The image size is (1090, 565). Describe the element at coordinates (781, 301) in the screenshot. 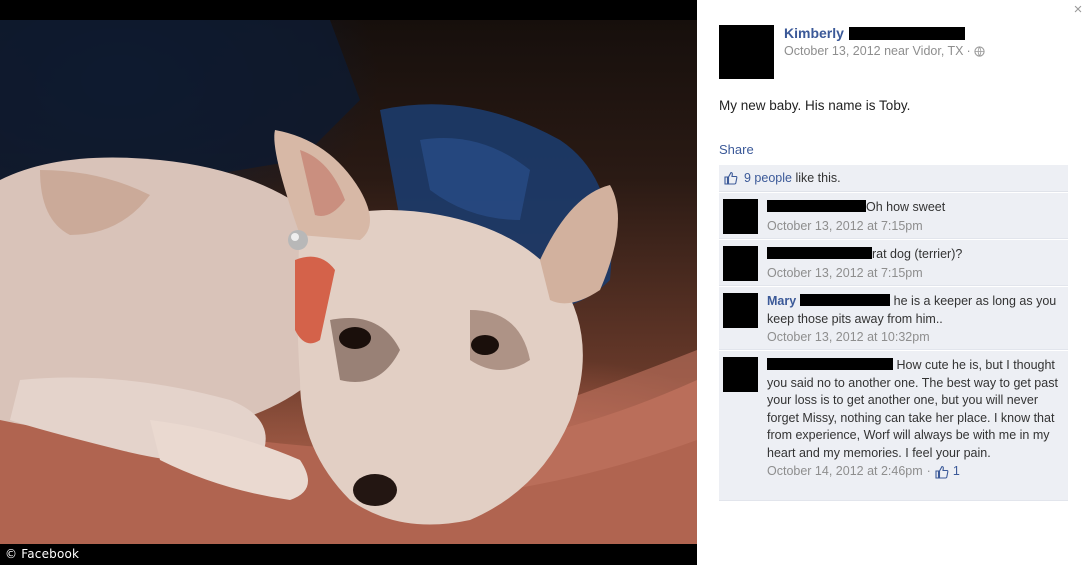

I see `commenter-name: Mary` at that location.